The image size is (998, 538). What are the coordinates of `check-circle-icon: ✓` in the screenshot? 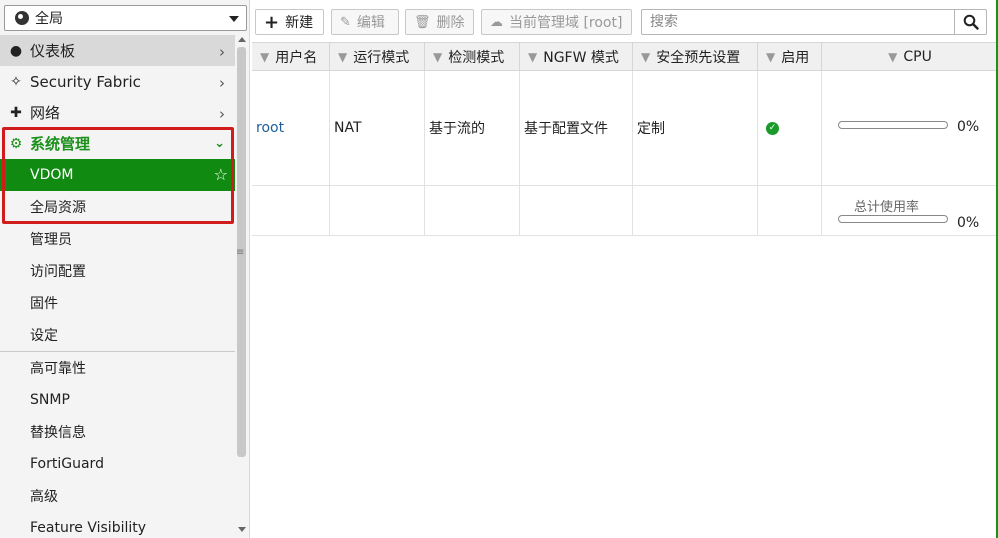 It's located at (772, 128).